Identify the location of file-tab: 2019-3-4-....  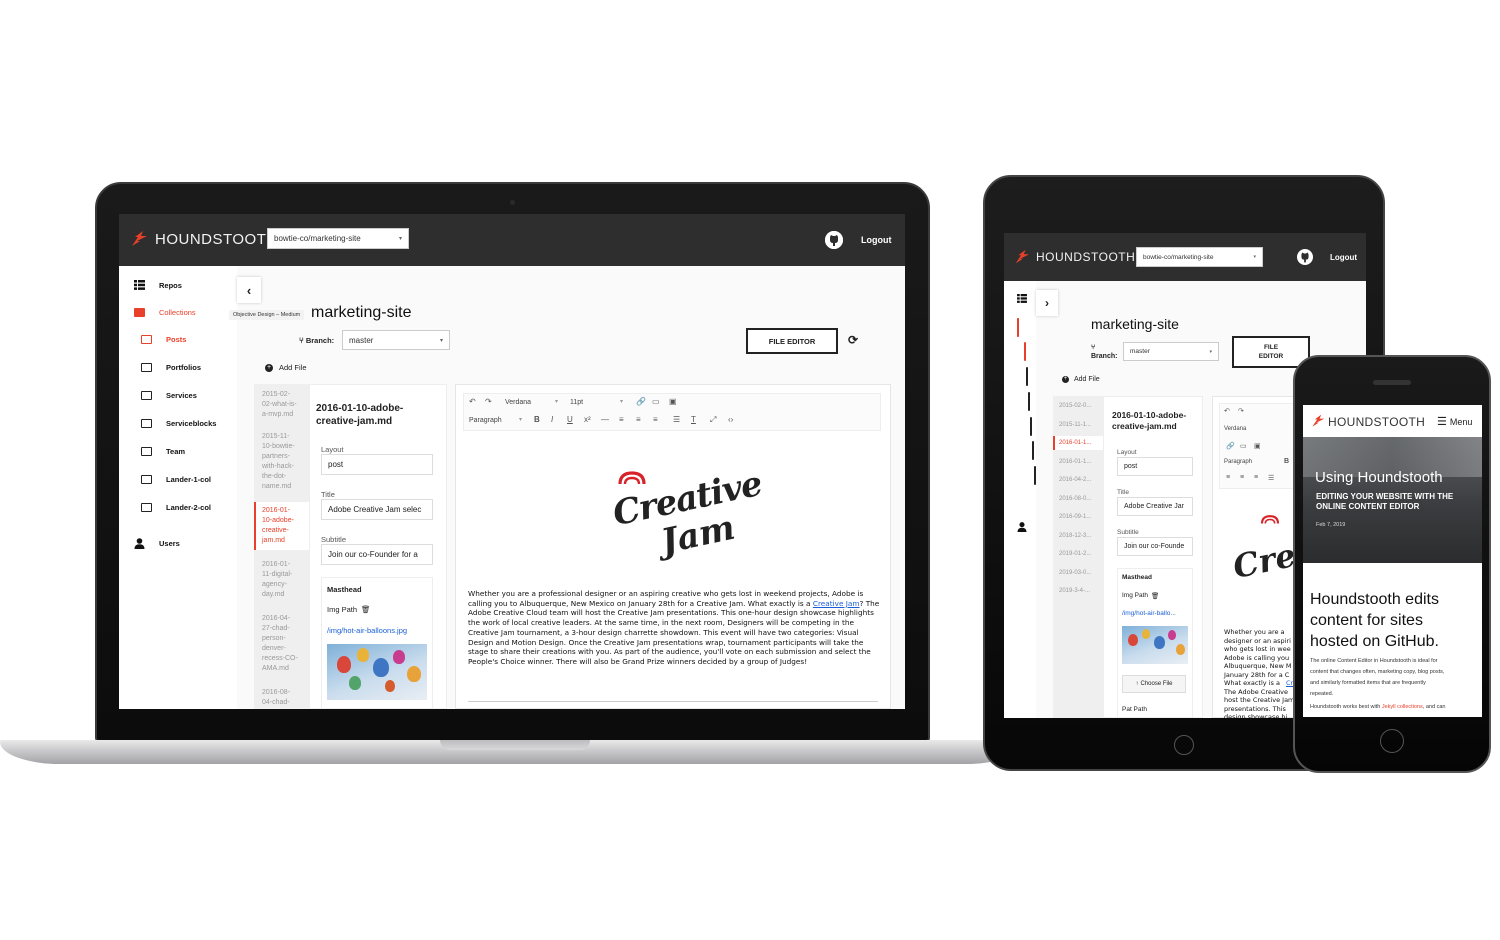
(1078, 591).